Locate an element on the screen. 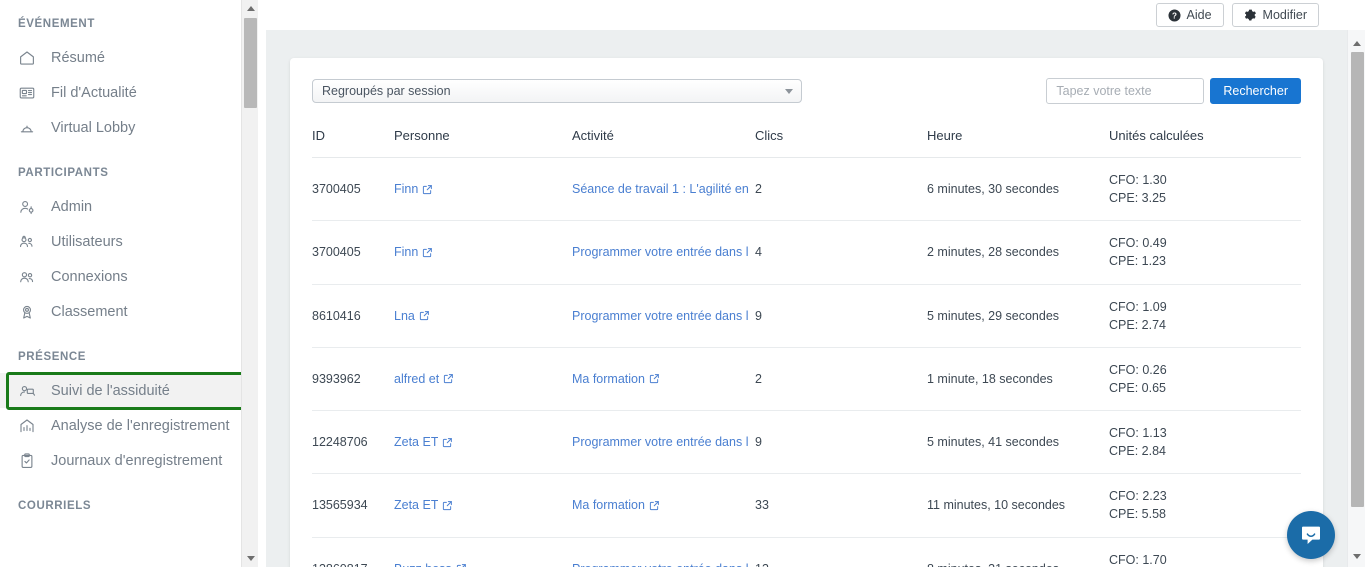  main-scrollbar-thumb is located at coordinates (1357, 279).